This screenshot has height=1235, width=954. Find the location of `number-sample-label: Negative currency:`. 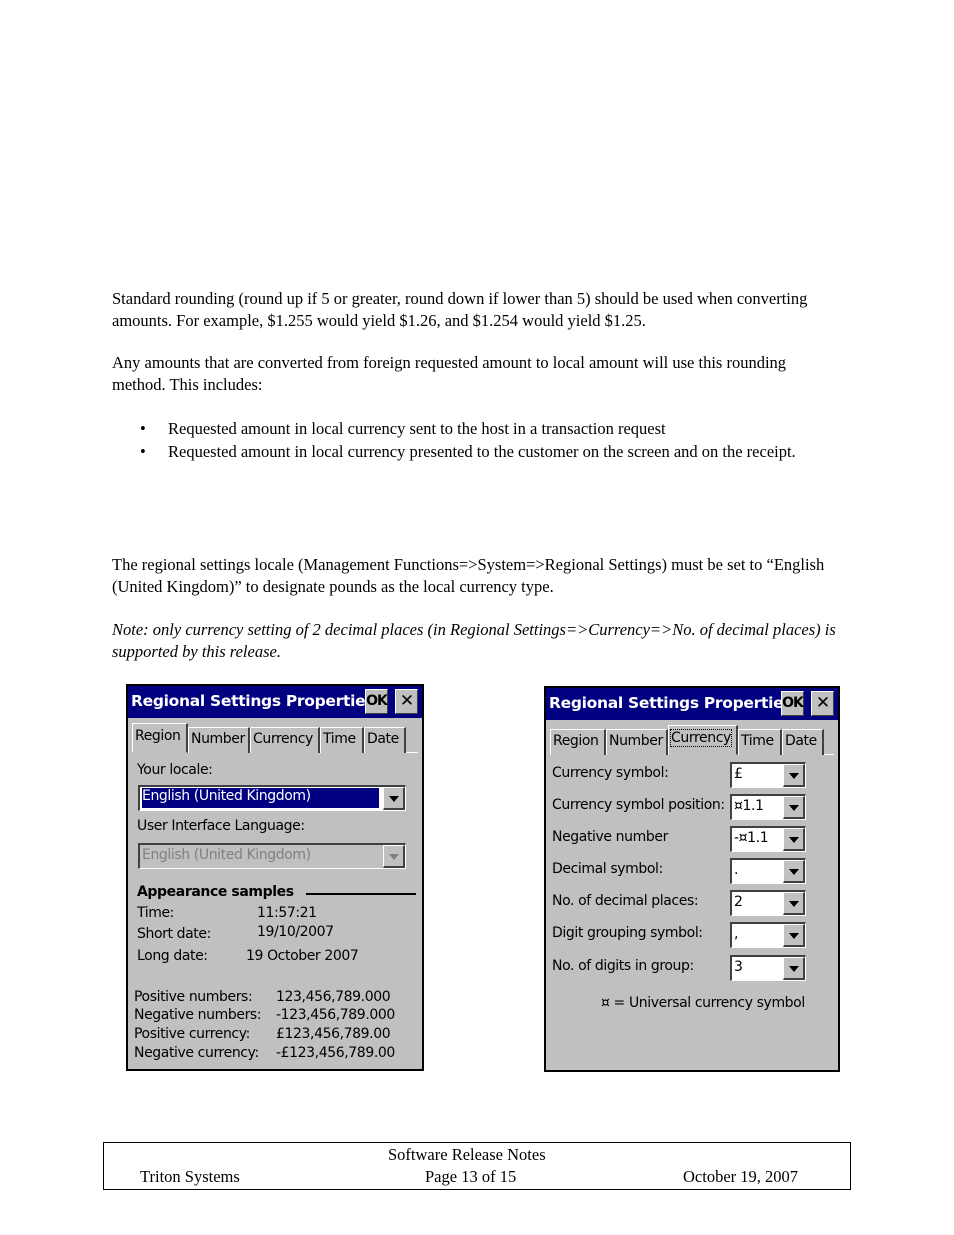

number-sample-label: Negative currency: is located at coordinates (196, 1053).